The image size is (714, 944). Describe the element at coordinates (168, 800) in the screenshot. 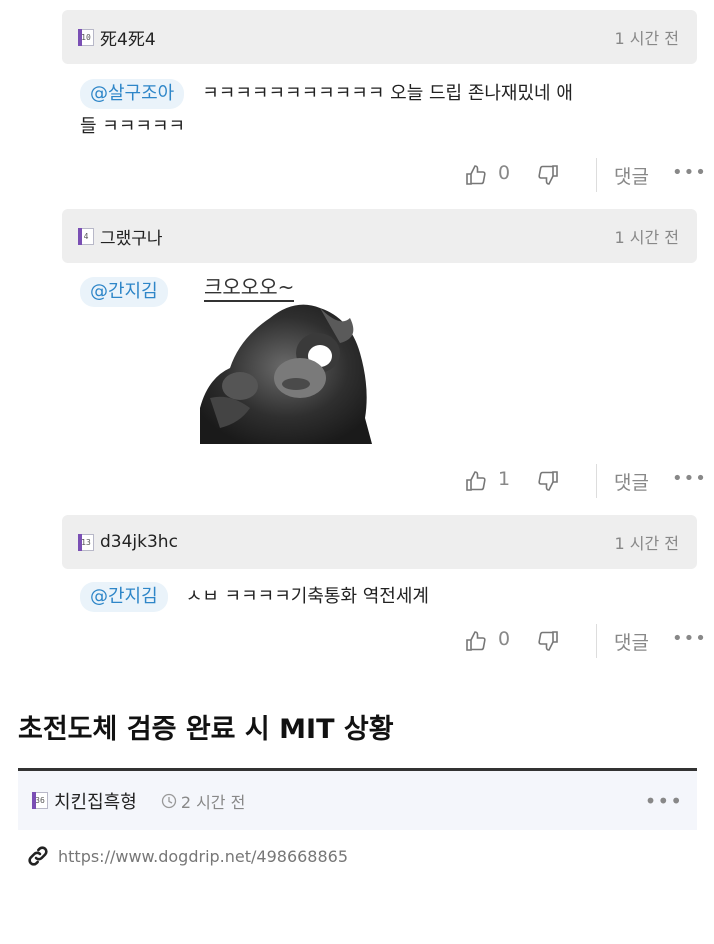

I see `clock-icon` at that location.